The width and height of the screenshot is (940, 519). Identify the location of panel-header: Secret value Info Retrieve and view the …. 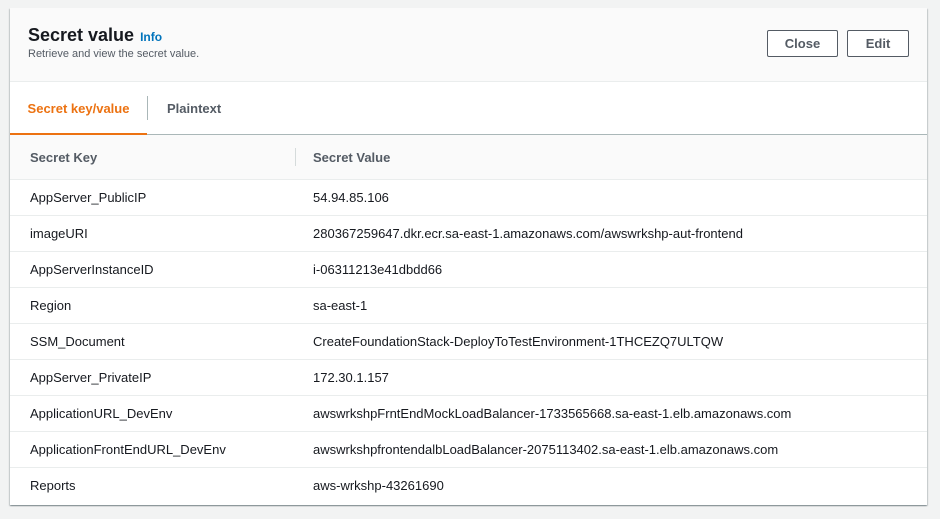
(468, 45).